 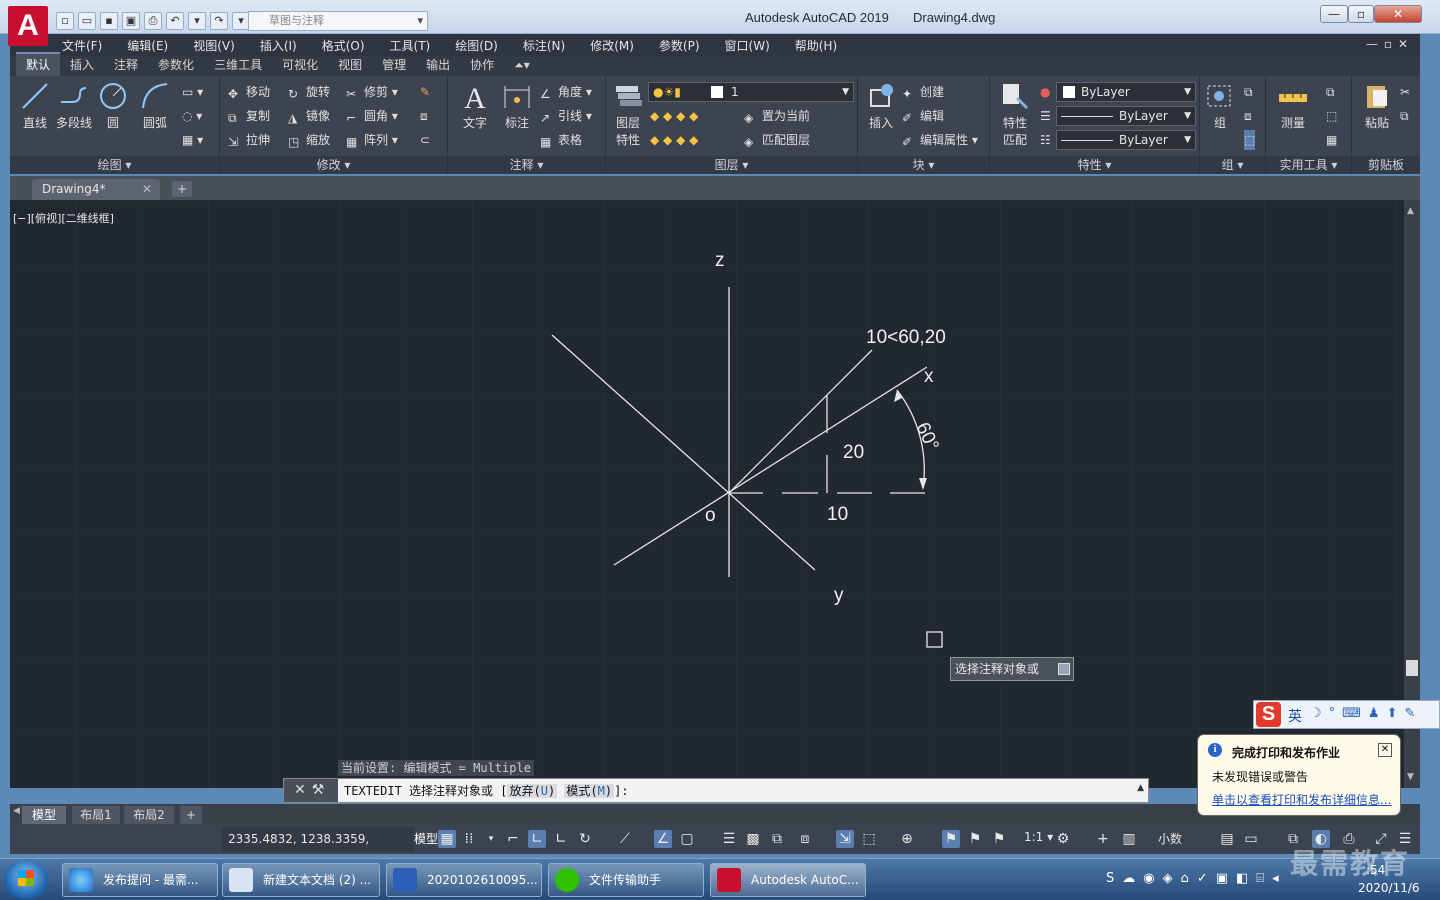 What do you see at coordinates (149, 815) in the screenshot?
I see `tab-layout2: 布局2` at bounding box center [149, 815].